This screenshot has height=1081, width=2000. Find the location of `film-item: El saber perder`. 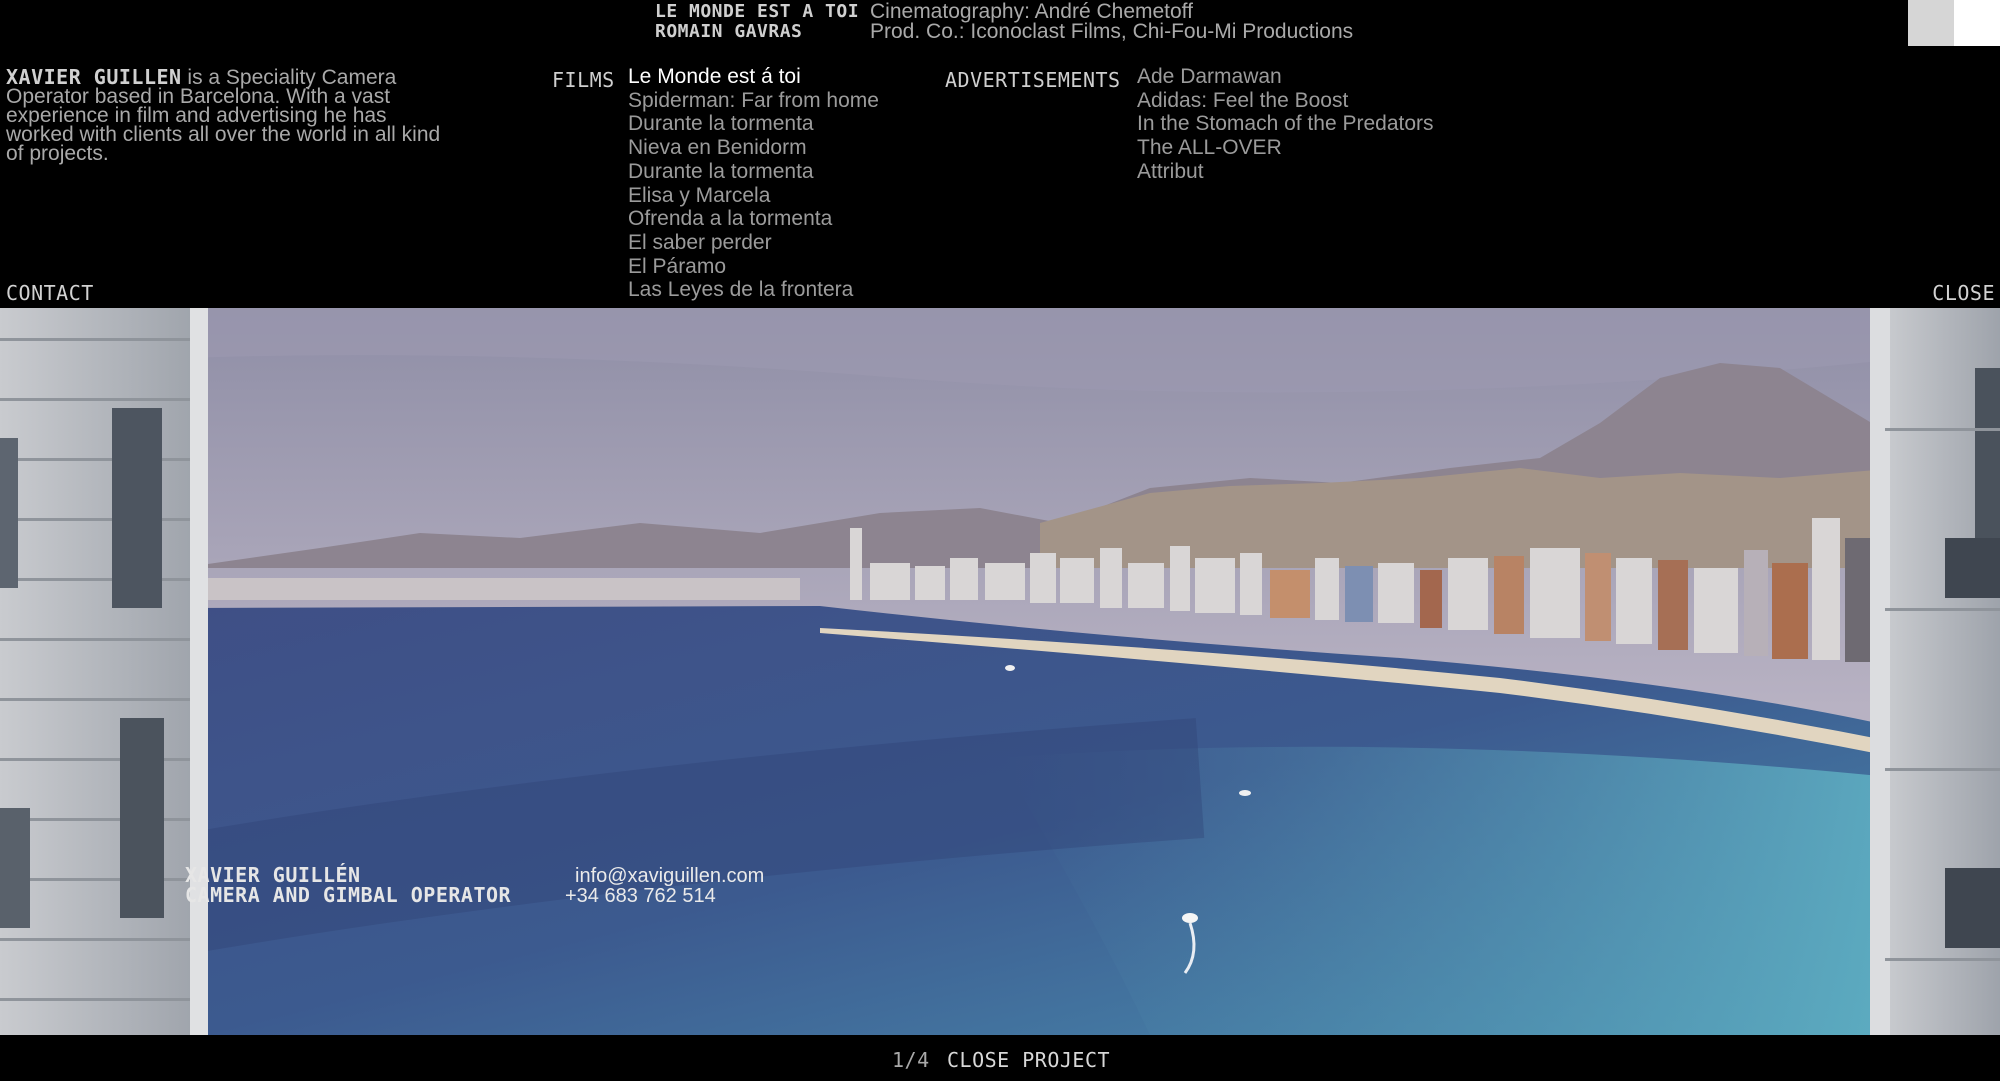

film-item: El saber perder is located at coordinates (753, 243).